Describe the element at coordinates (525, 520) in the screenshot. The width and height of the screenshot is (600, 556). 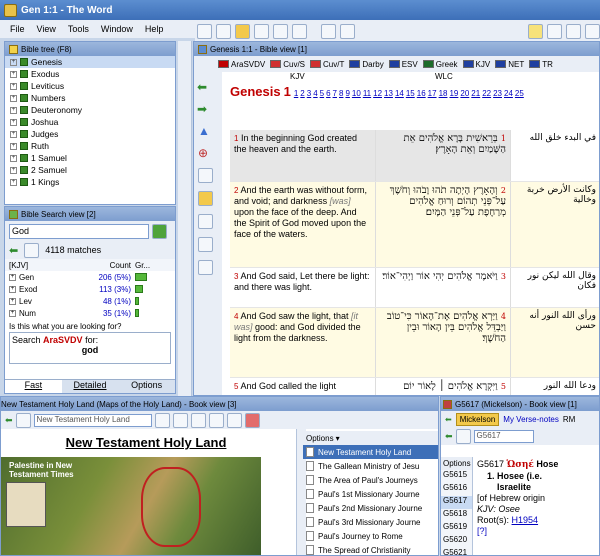
I see `root-link: H1954` at that location.